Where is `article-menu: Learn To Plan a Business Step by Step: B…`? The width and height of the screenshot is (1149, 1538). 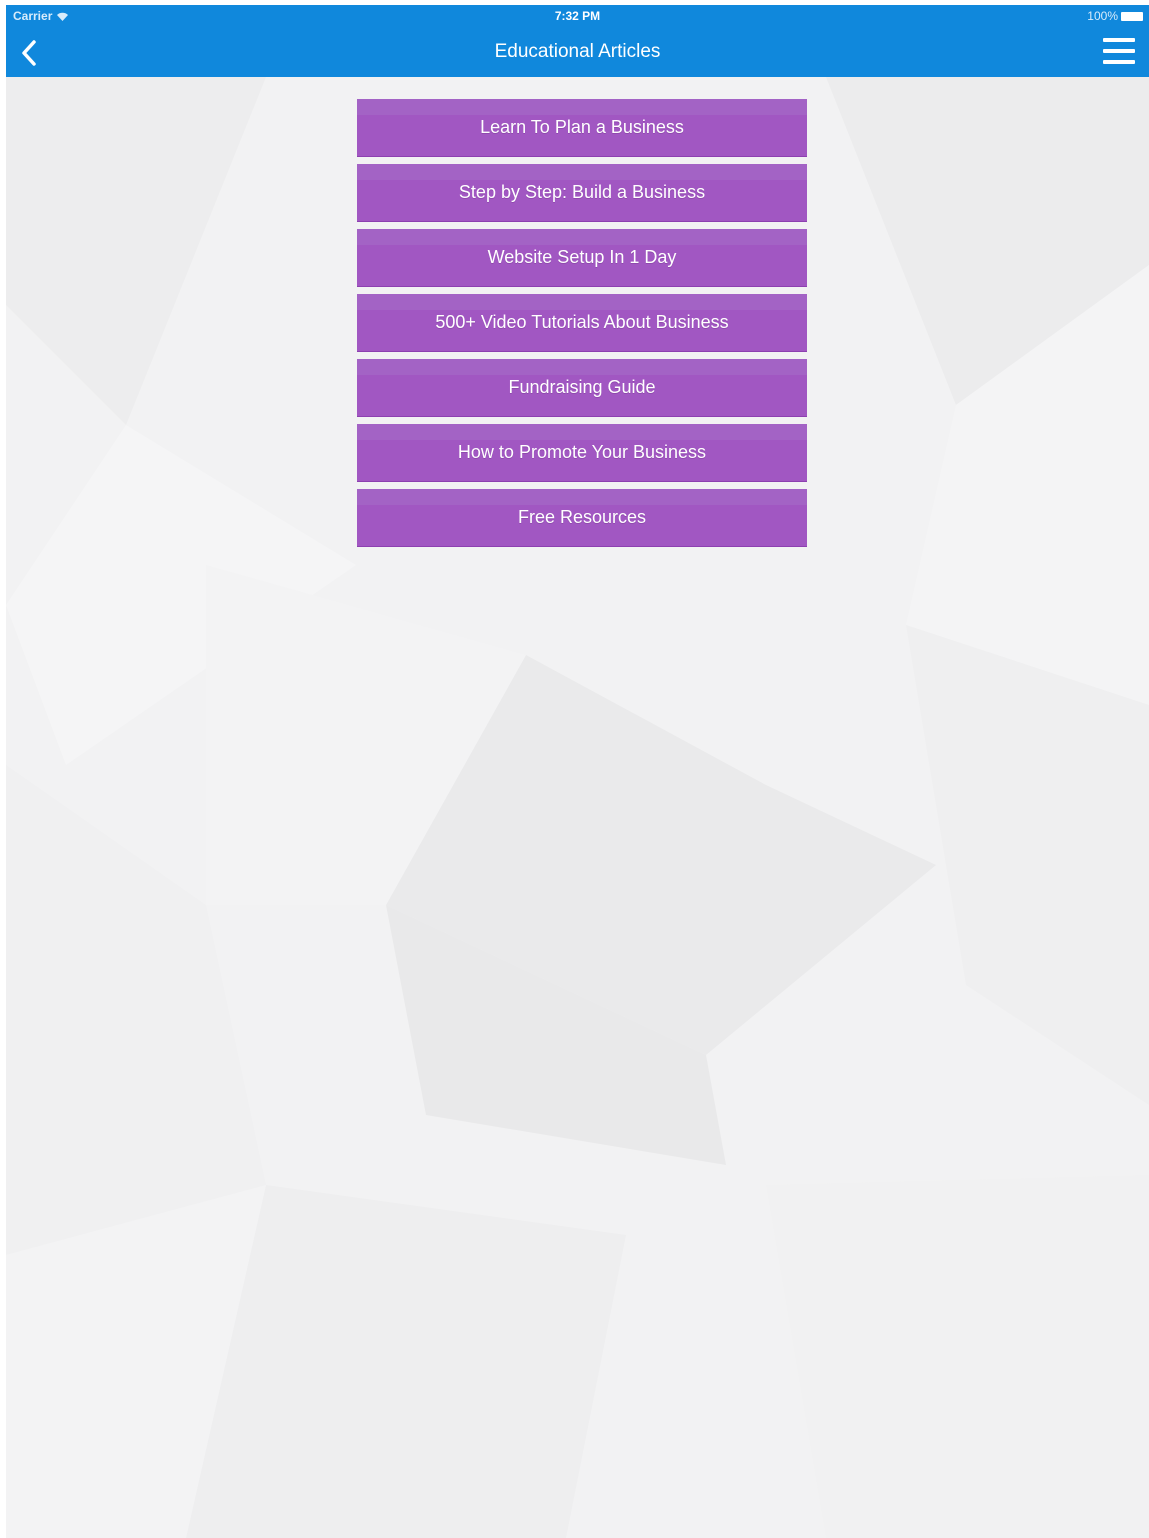 article-menu: Learn To Plan a Business Step by Step: B… is located at coordinates (582, 326).